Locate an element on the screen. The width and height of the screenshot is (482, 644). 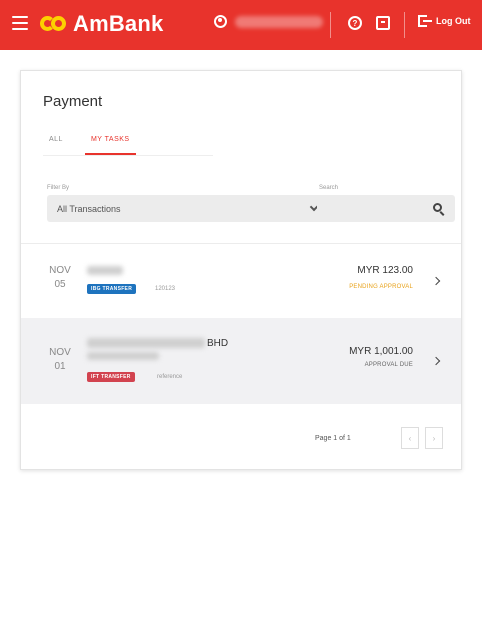
transaction-amount: MYR 123.00 is located at coordinates (385, 270).